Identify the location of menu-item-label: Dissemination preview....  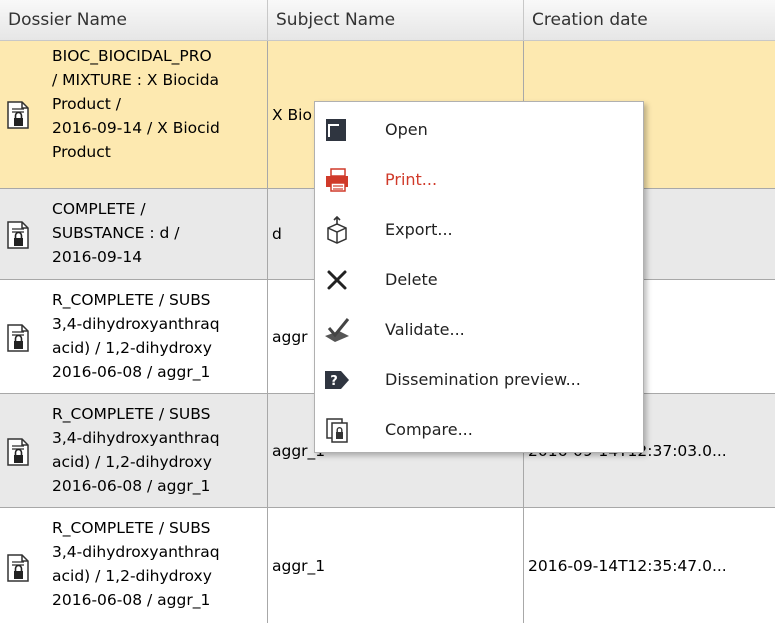
(483, 379).